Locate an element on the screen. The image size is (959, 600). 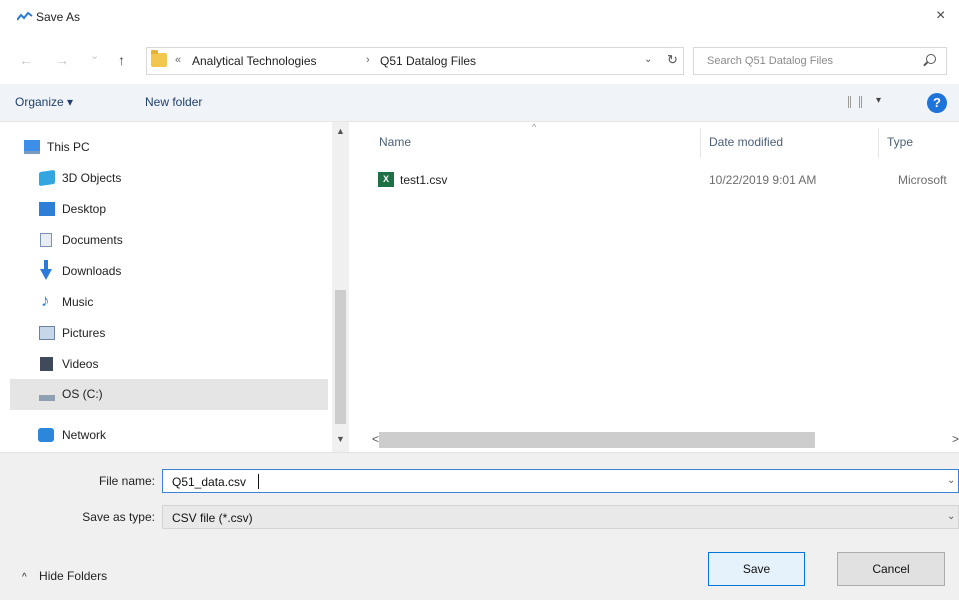
music-icon: ♪ is located at coordinates (45, 300).